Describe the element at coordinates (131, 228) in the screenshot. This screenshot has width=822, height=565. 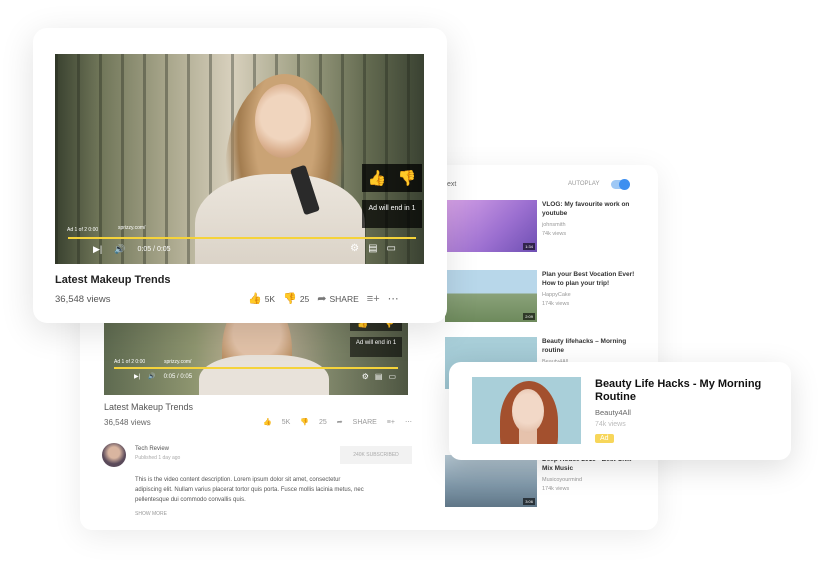
I see `ad-source-link: sprizzy.com/` at that location.